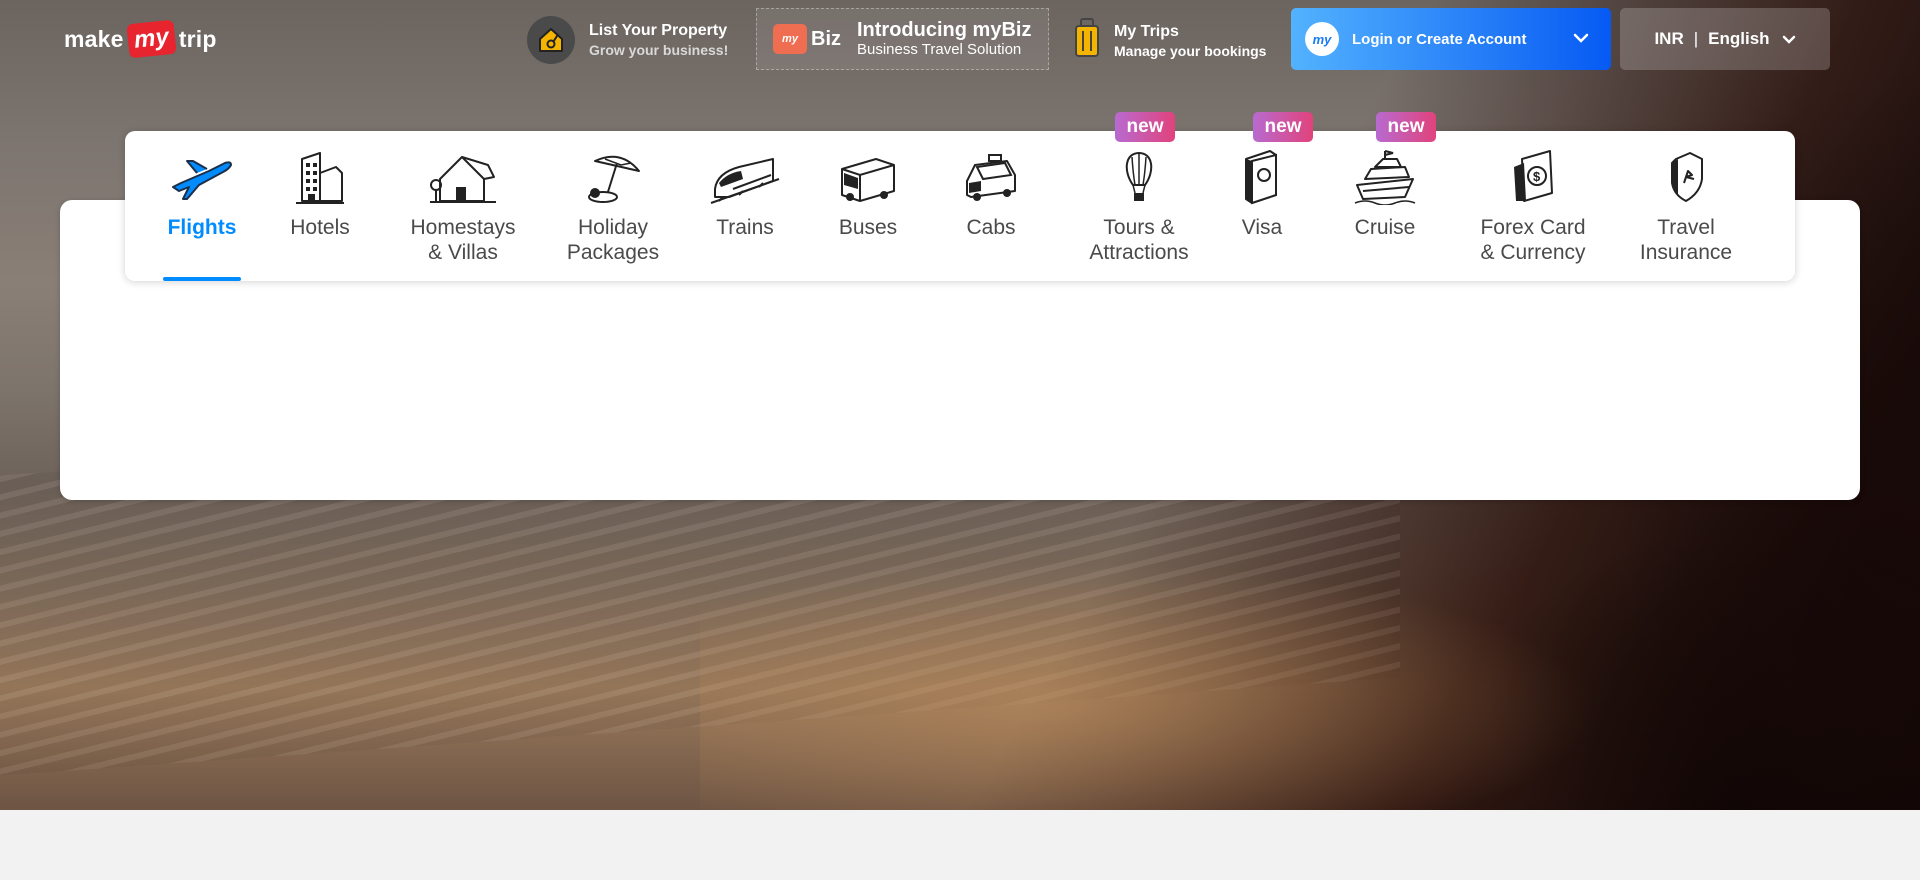  I want to click on nav-label: Tours & Attractions, so click(1139, 240).